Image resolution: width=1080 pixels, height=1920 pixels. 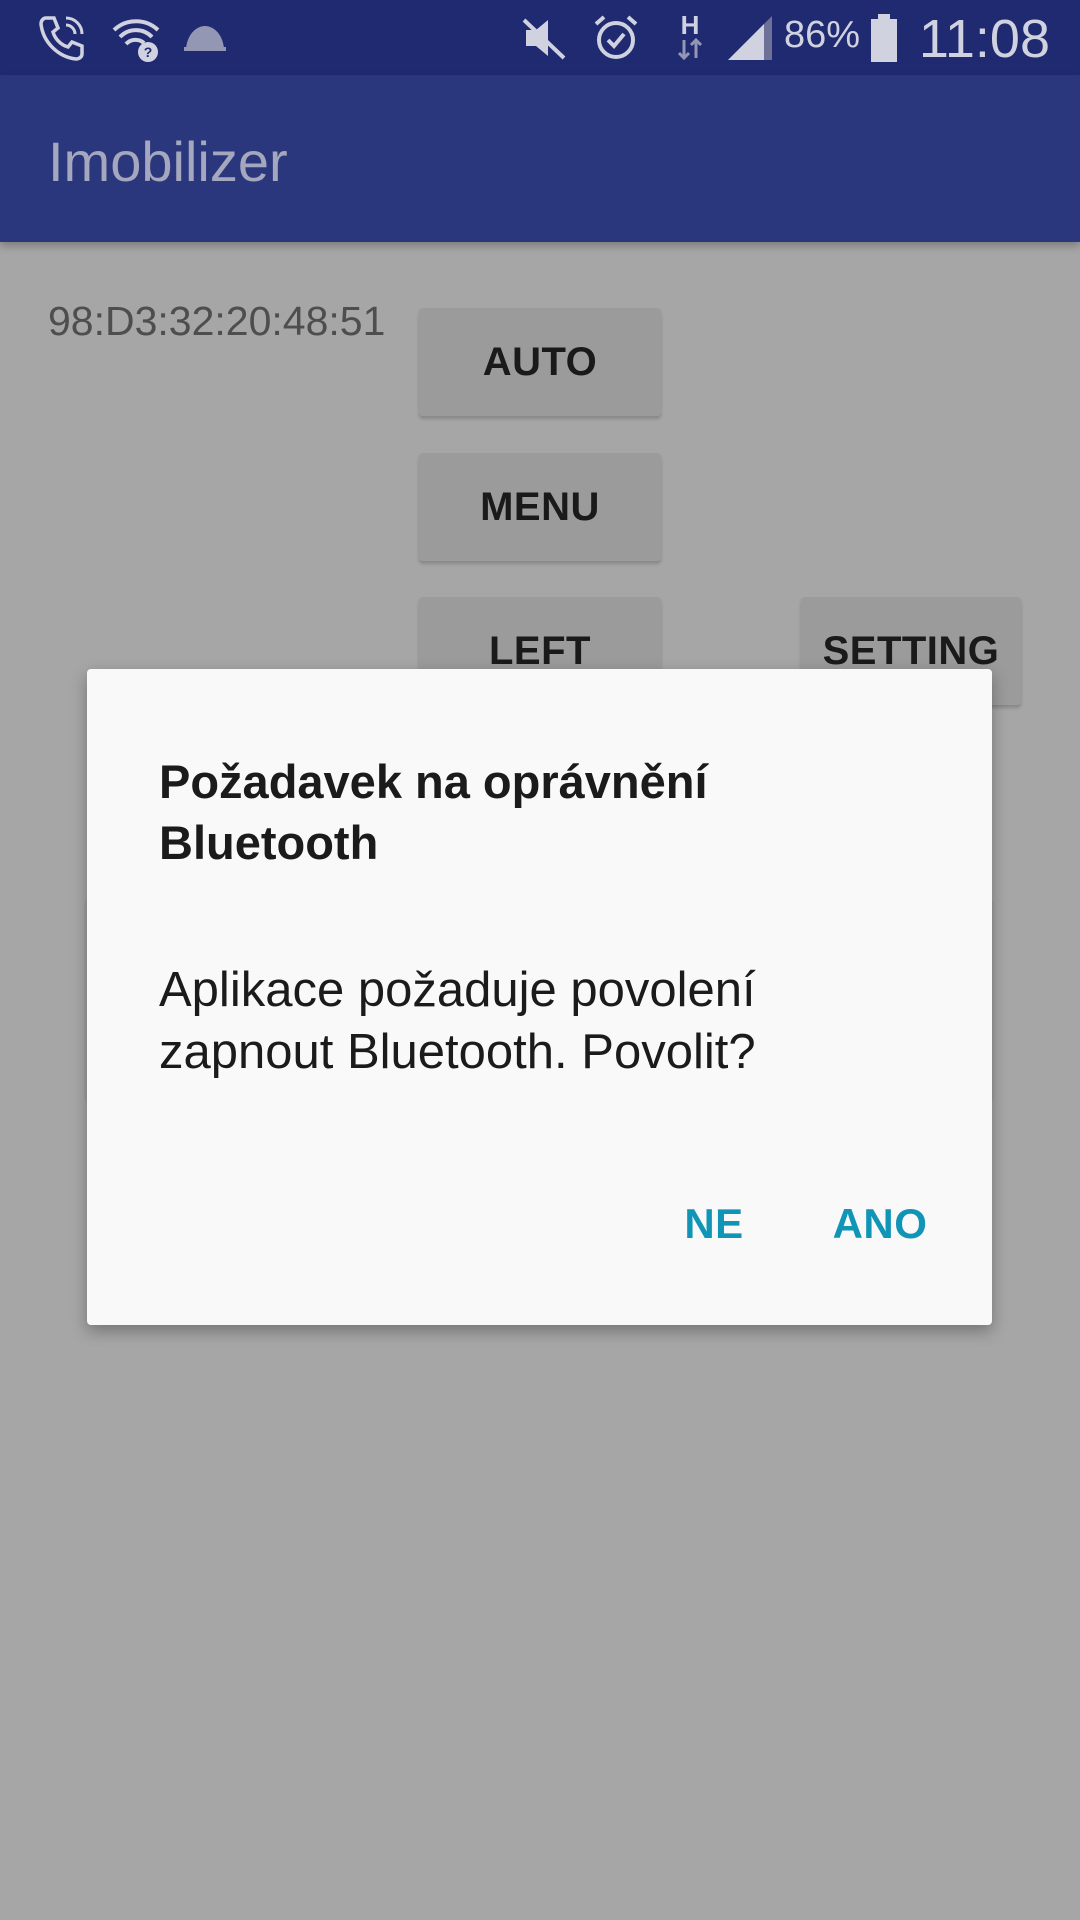 I want to click on deny-button: NE, so click(x=714, y=1224).